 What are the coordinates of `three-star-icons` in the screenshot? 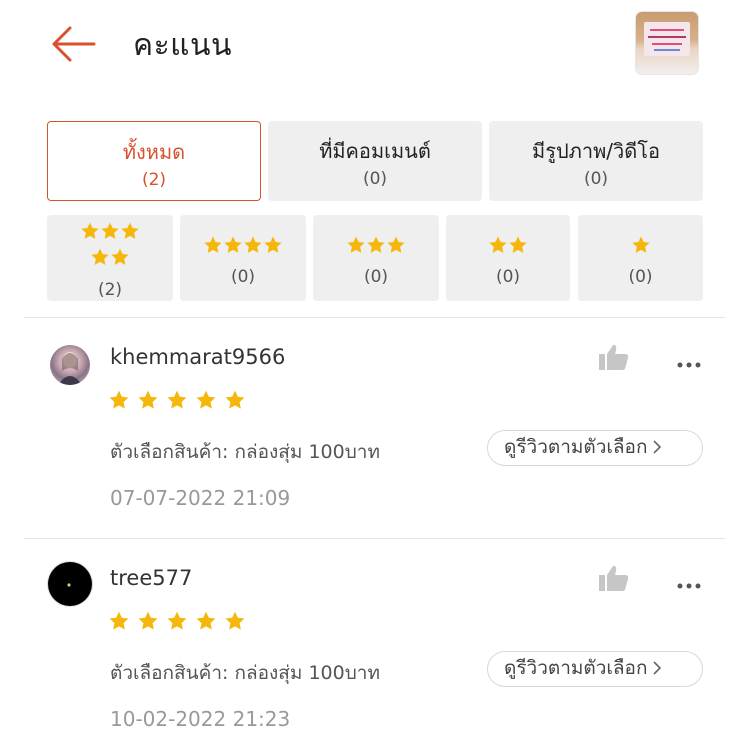 It's located at (376, 245).